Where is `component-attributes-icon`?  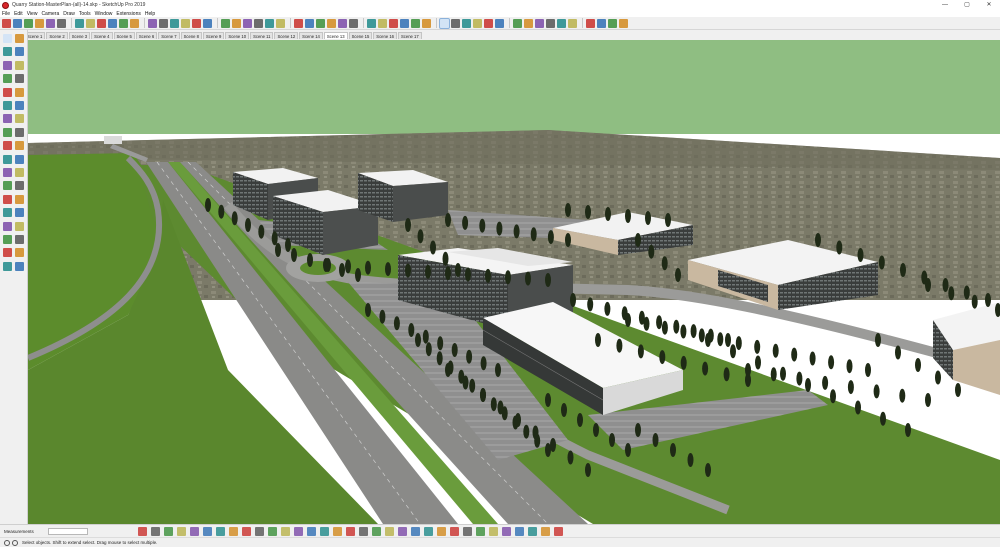
component-attributes-icon is located at coordinates (389, 531).